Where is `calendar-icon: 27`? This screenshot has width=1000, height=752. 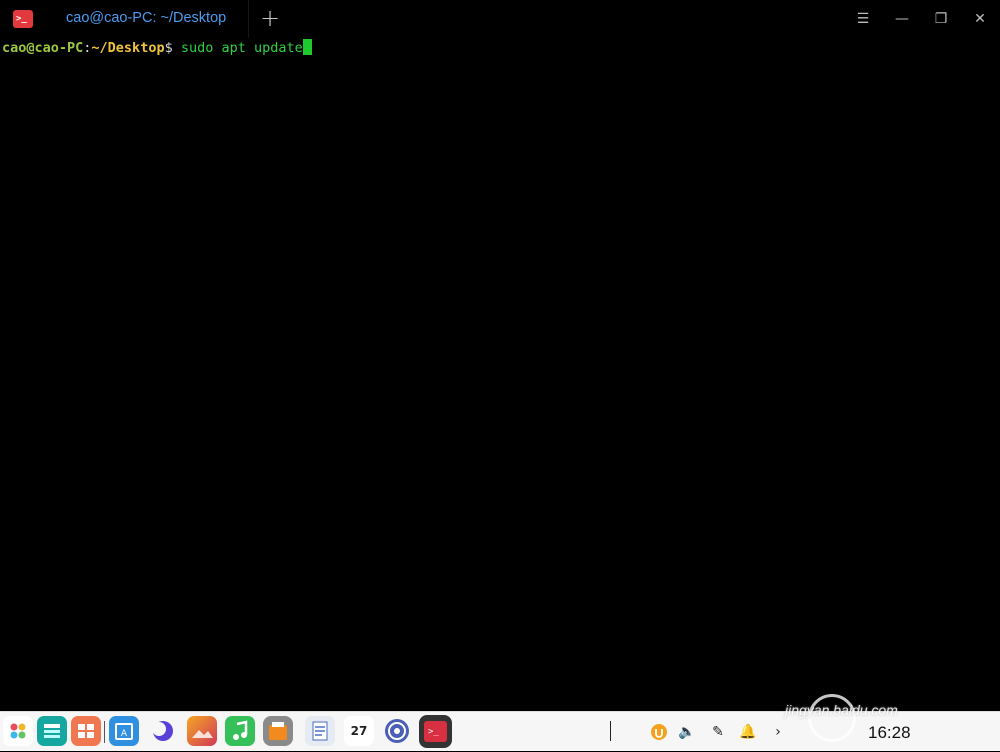
calendar-icon: 27 is located at coordinates (359, 731).